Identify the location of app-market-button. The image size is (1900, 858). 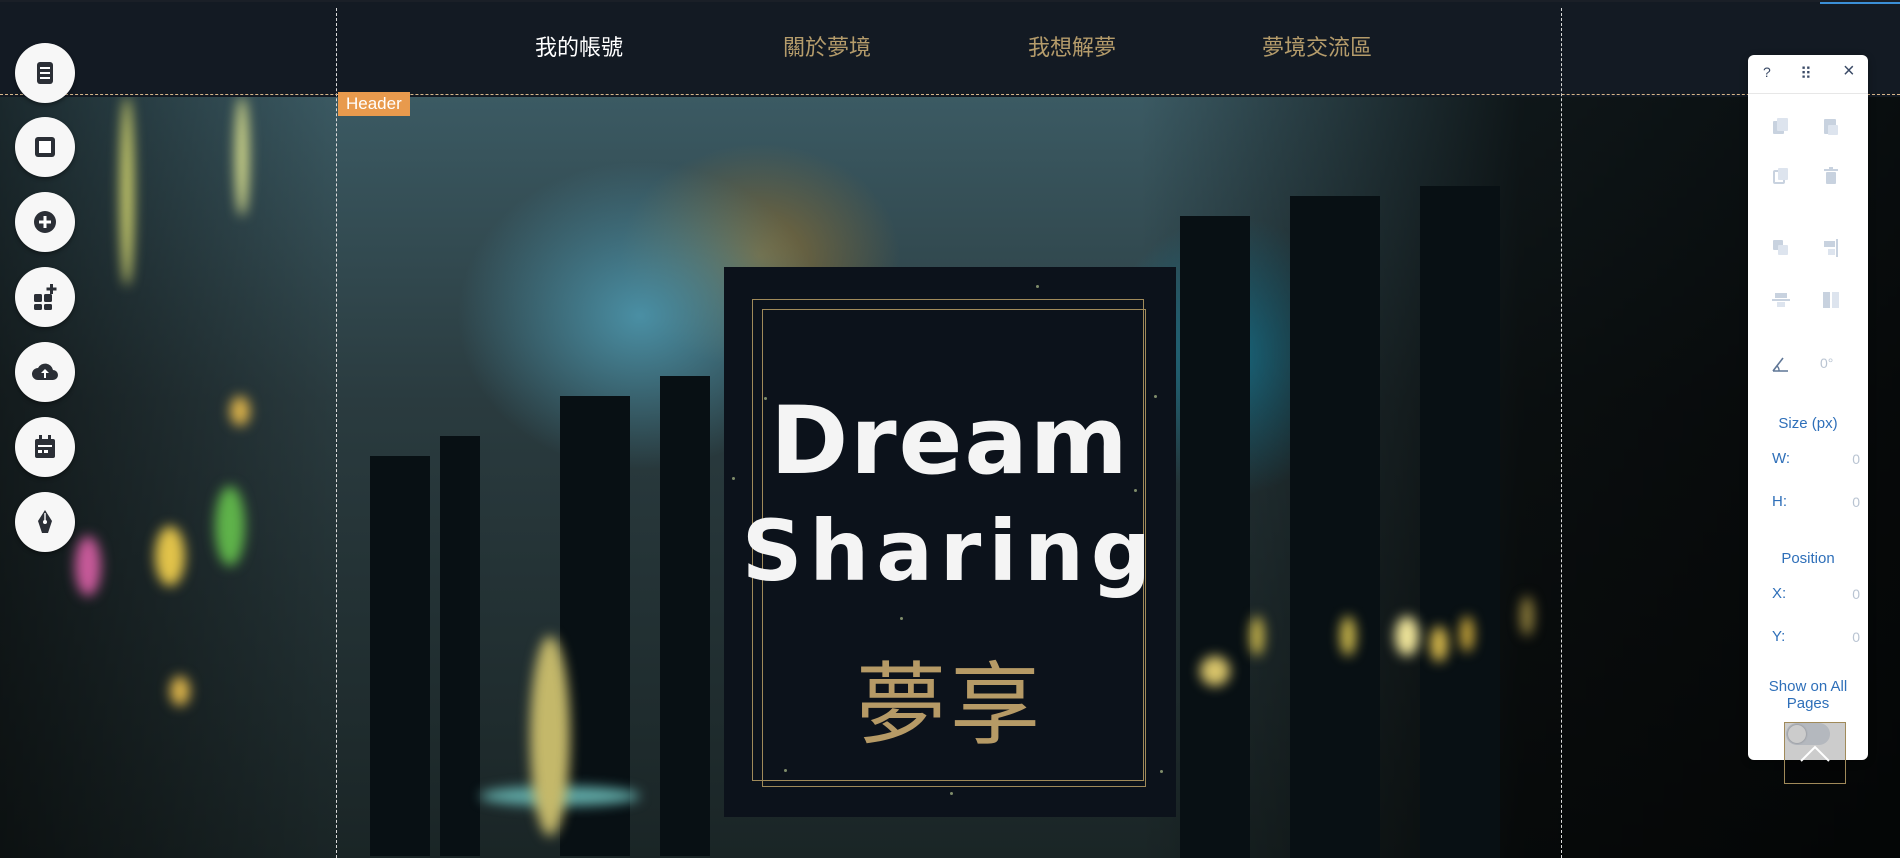
(45, 297).